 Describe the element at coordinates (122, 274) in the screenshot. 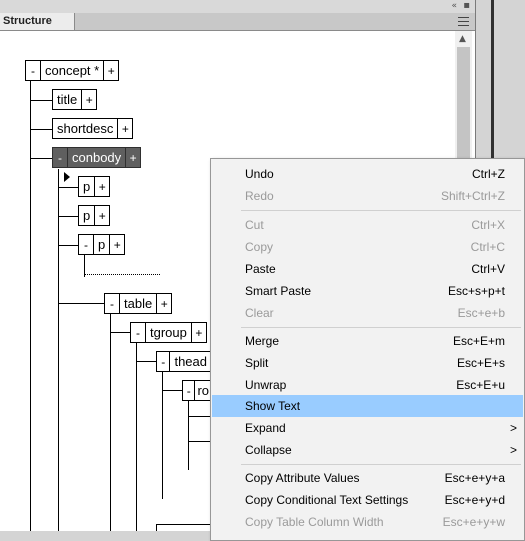

I see `text-snippet-placeholder` at that location.